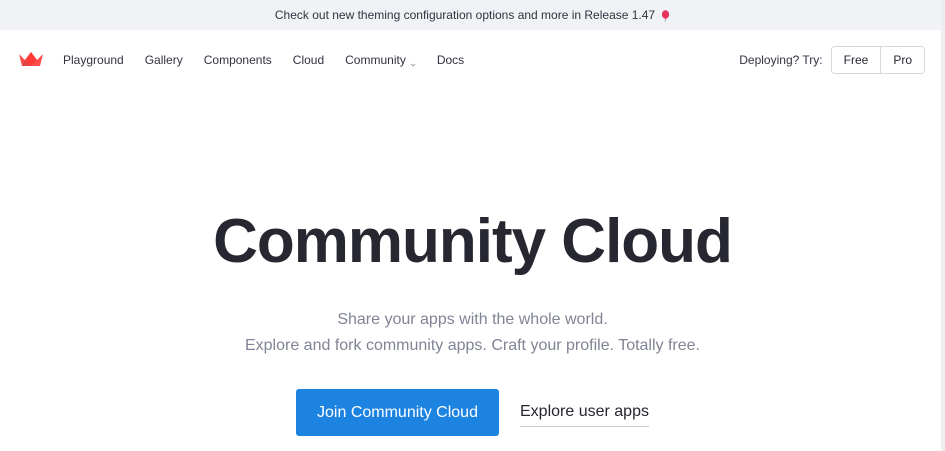 This screenshot has width=945, height=451. I want to click on chevron-down-icon, so click(413, 62).